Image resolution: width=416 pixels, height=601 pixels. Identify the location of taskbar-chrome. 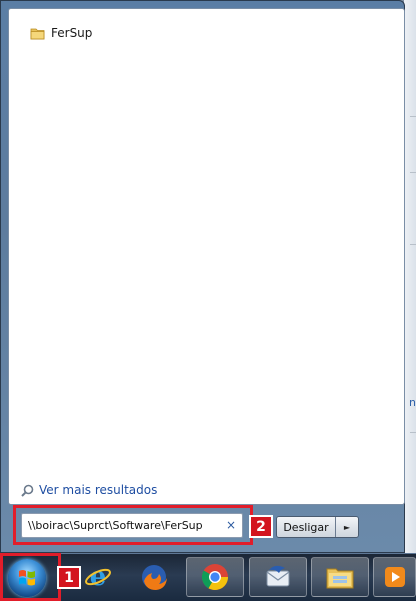
(215, 577).